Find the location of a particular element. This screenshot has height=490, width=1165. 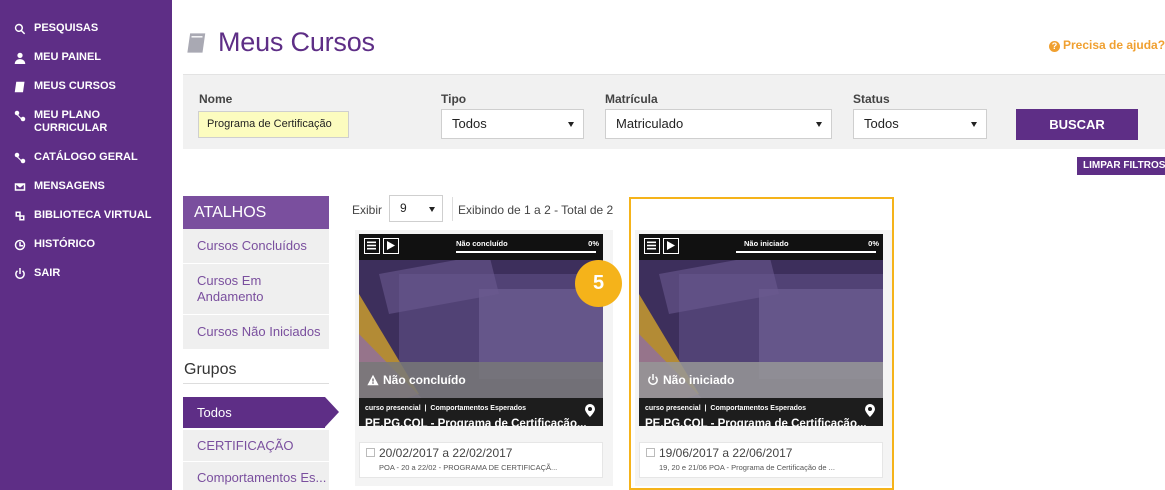

card-status: Não concluído is located at coordinates (424, 380).